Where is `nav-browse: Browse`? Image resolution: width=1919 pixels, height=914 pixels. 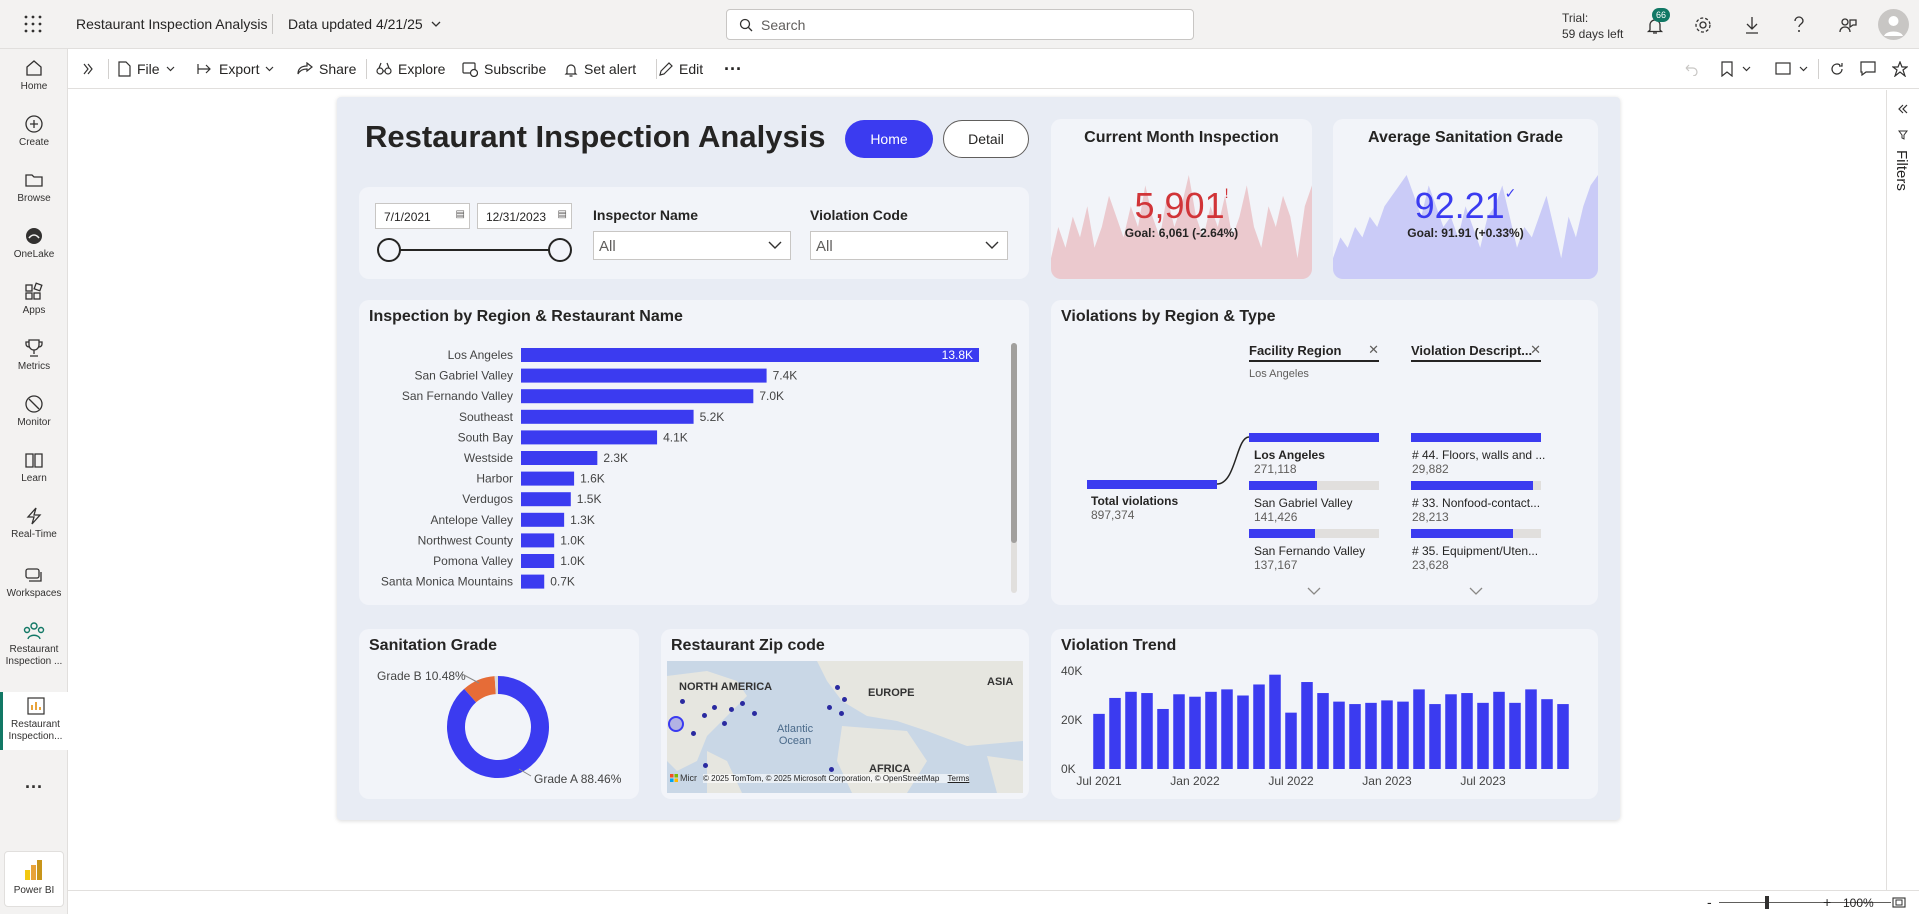 nav-browse: Browse is located at coordinates (34, 187).